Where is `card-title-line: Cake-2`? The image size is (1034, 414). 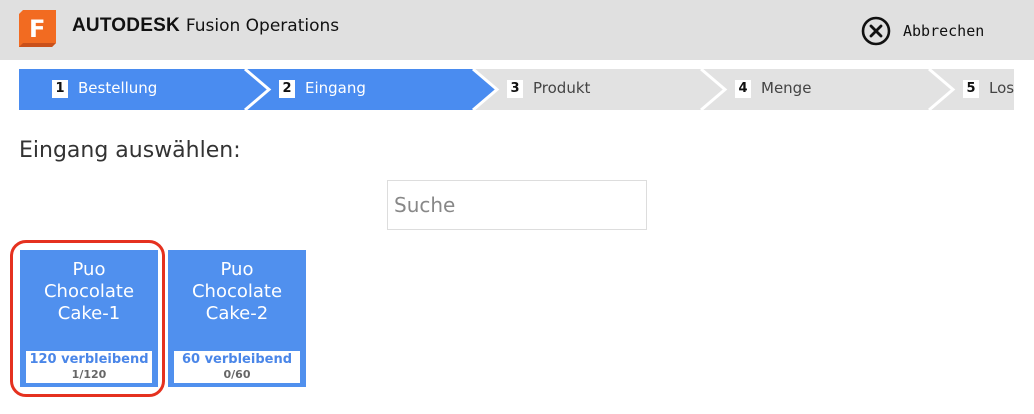
card-title-line: Cake-2 is located at coordinates (237, 313).